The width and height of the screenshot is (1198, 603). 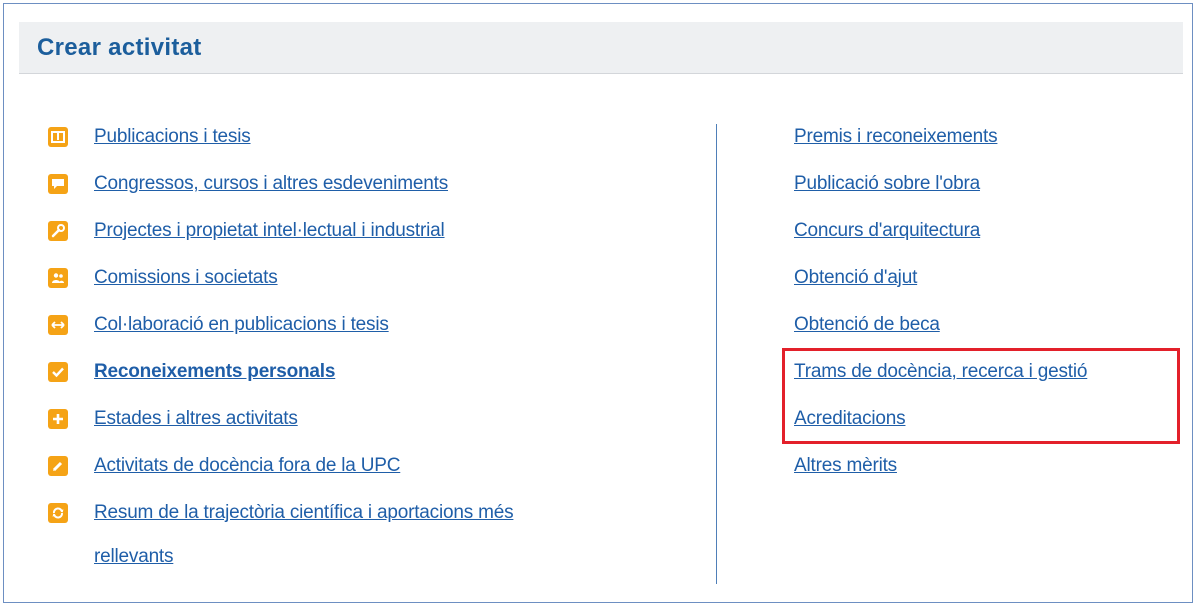 I want to click on subcategory-item: Altres mèrits, so click(x=994, y=466).